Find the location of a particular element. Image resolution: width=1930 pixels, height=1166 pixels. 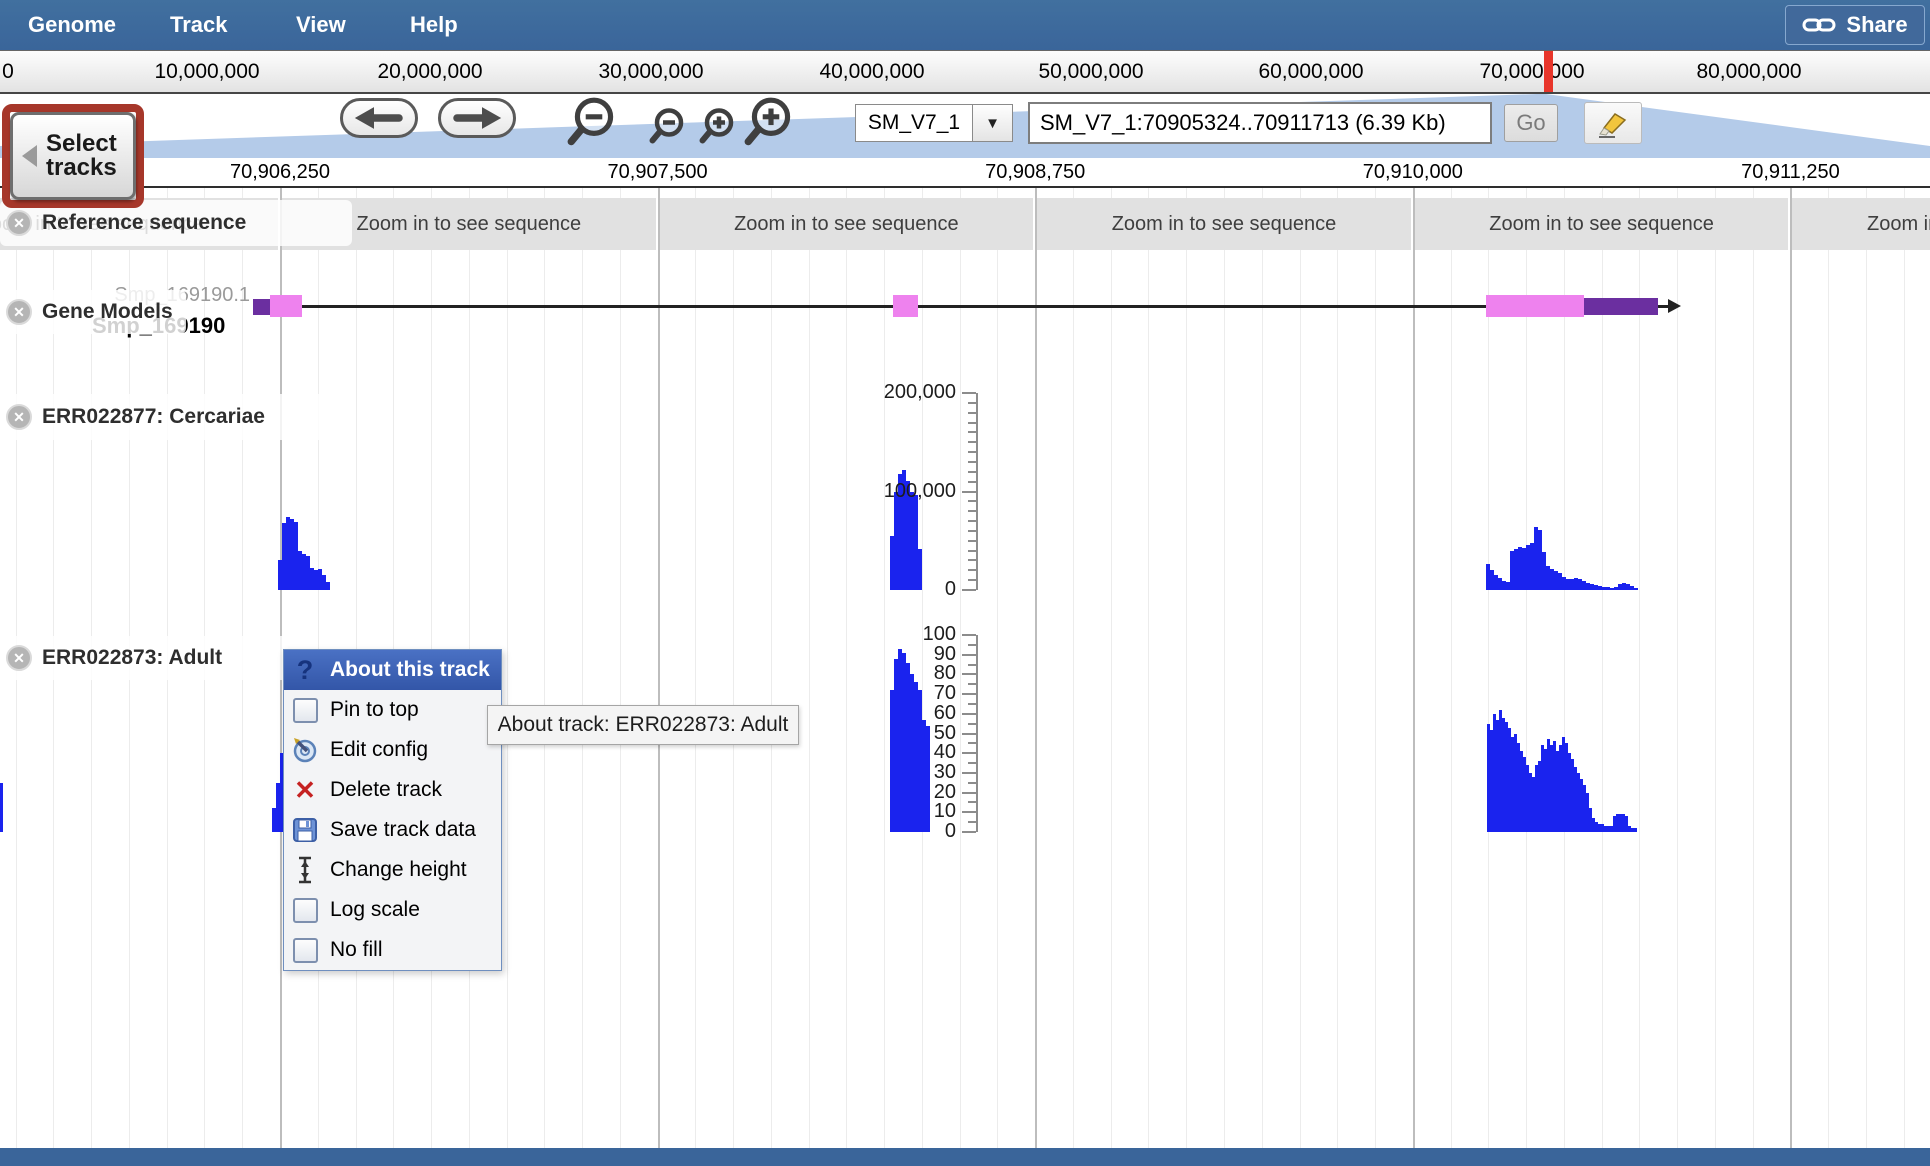

pan-right-button is located at coordinates (477, 118).